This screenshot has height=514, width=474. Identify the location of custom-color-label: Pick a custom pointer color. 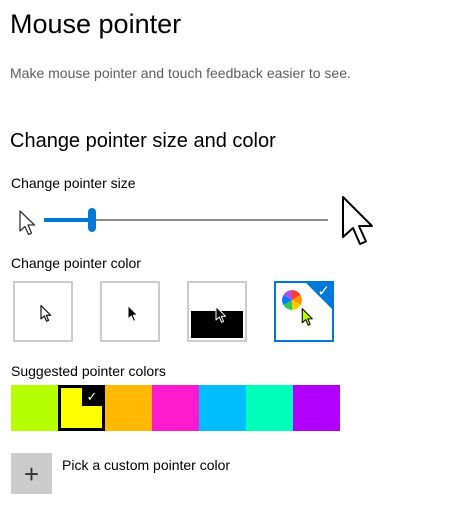
(146, 465).